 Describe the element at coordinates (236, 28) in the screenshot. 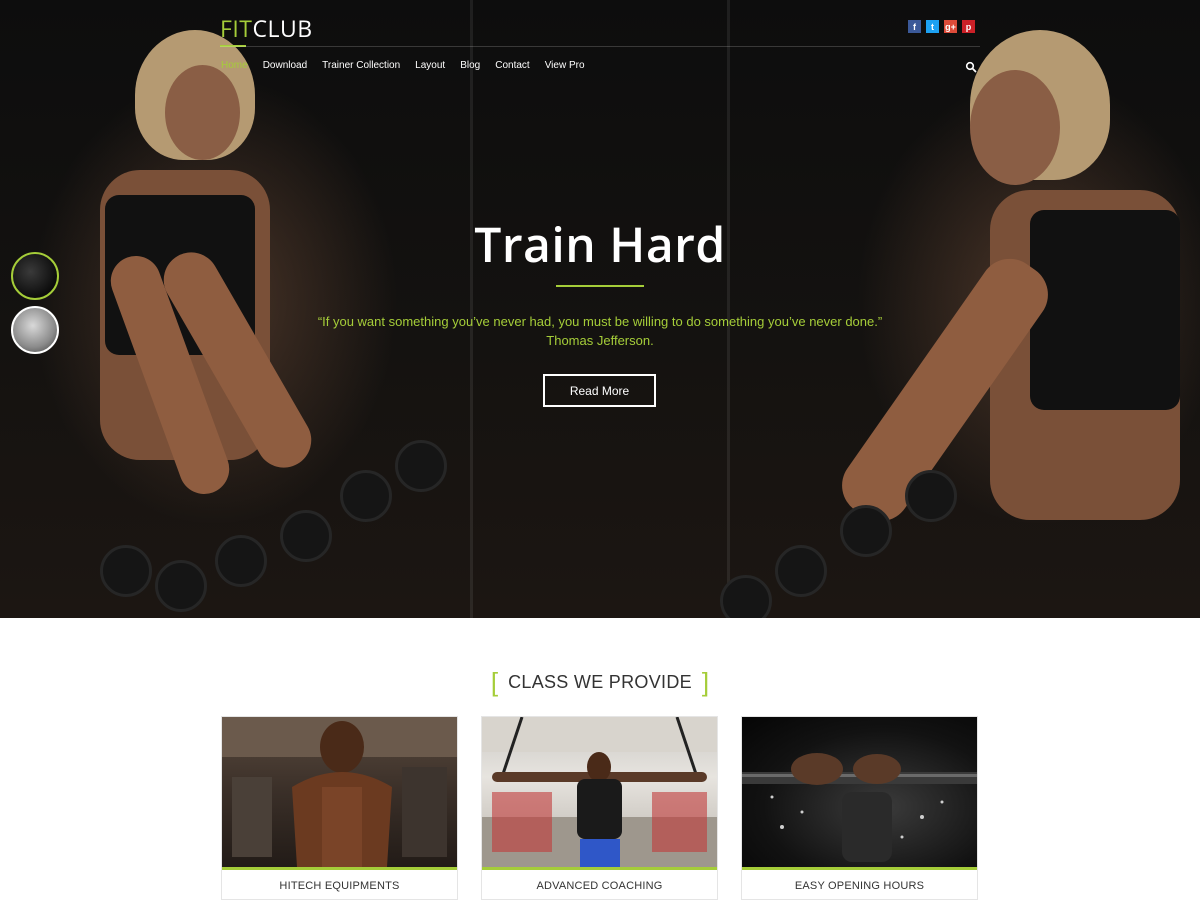

I see `logo-fit: FIT` at that location.